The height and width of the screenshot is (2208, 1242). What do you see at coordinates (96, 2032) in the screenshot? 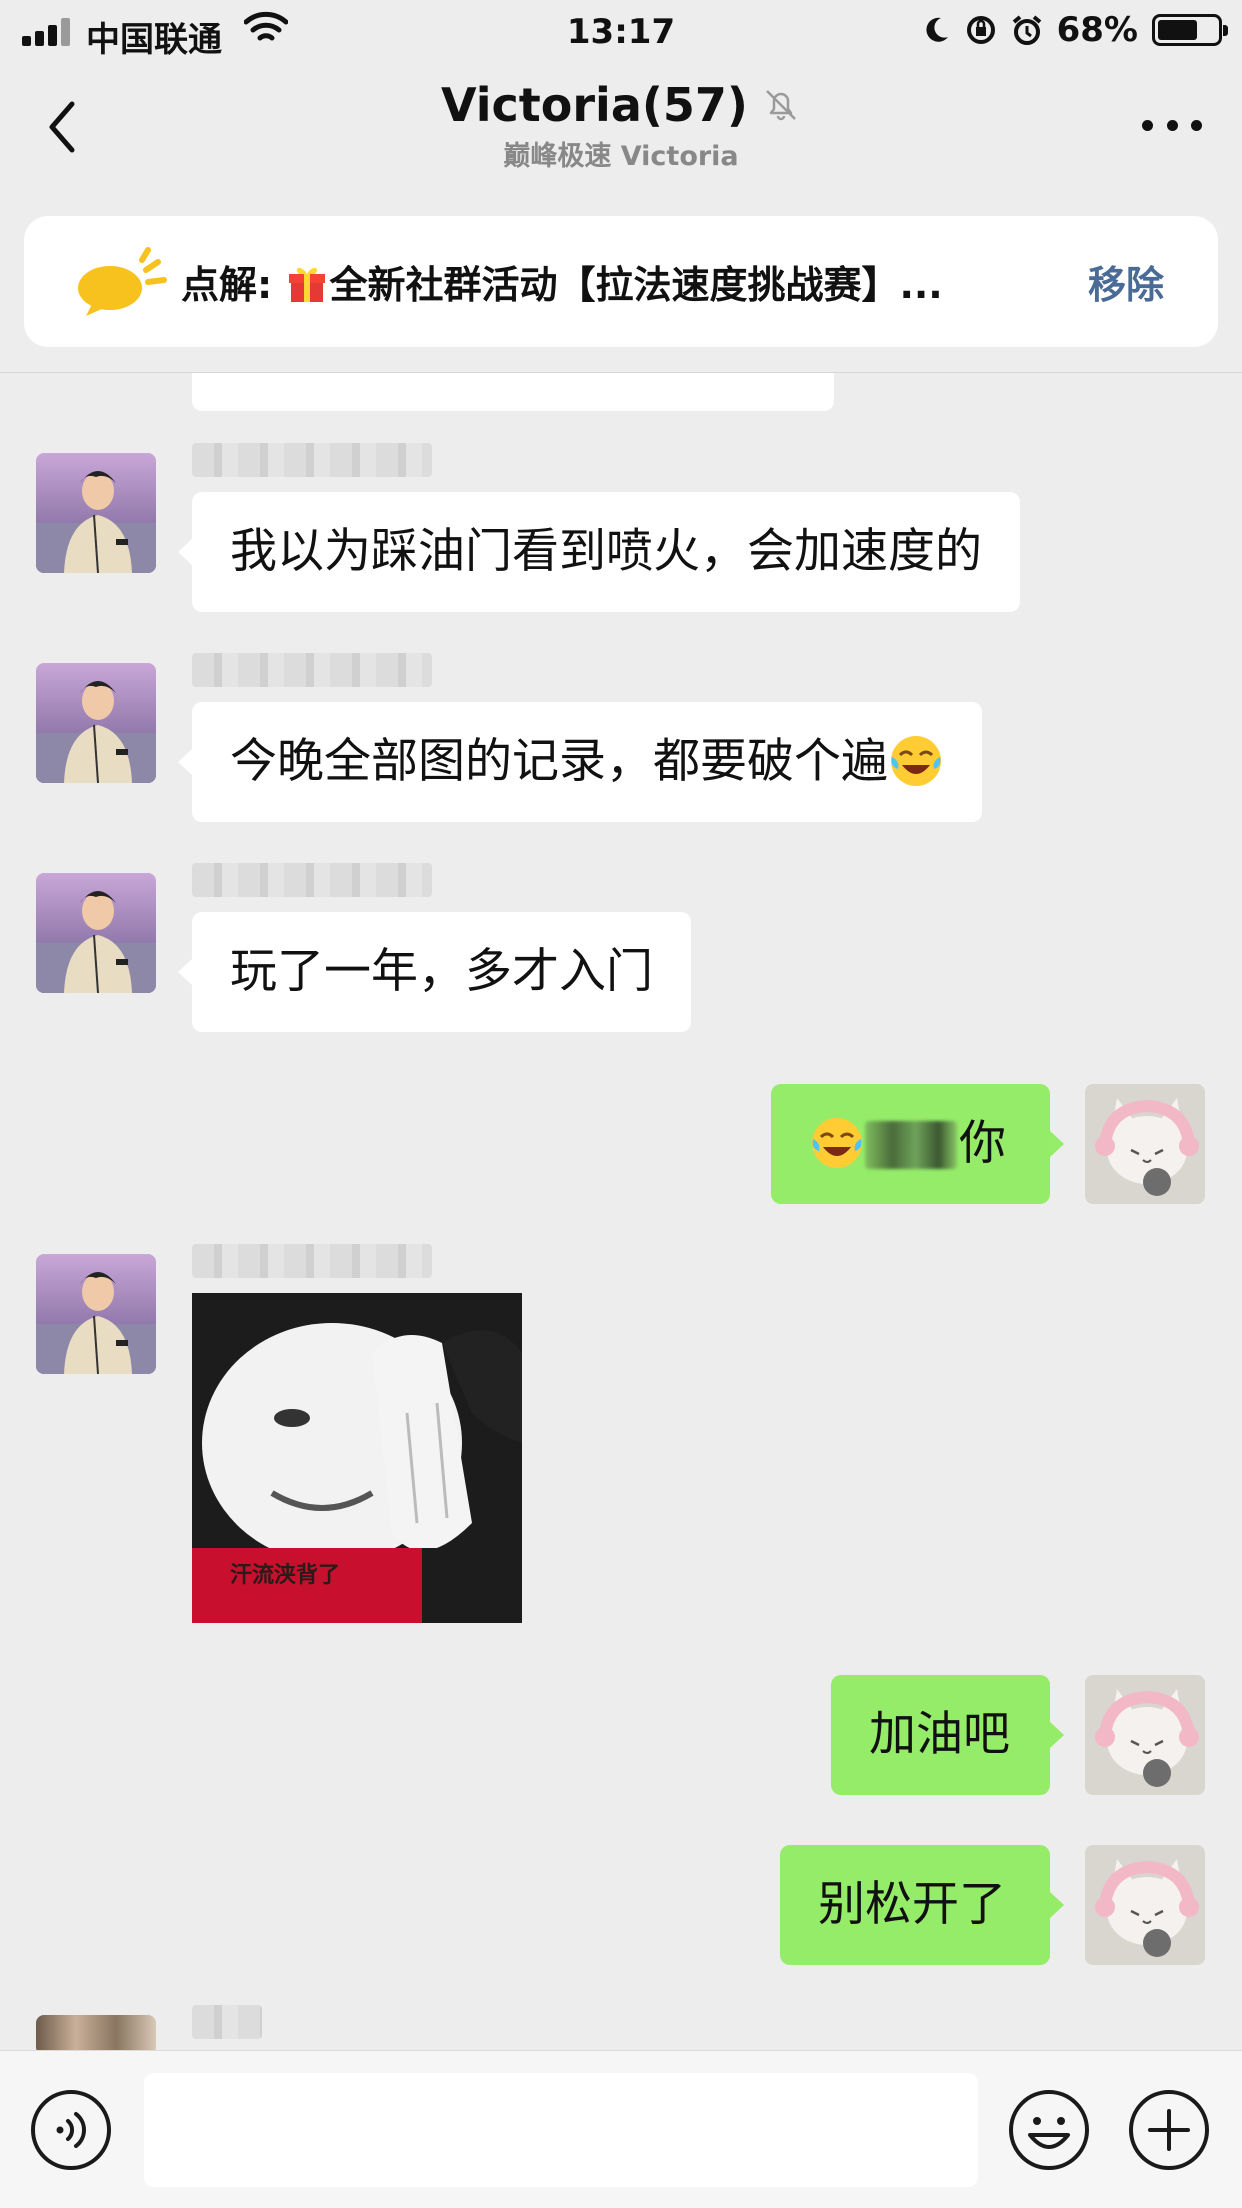
I see `avatar-partial` at bounding box center [96, 2032].